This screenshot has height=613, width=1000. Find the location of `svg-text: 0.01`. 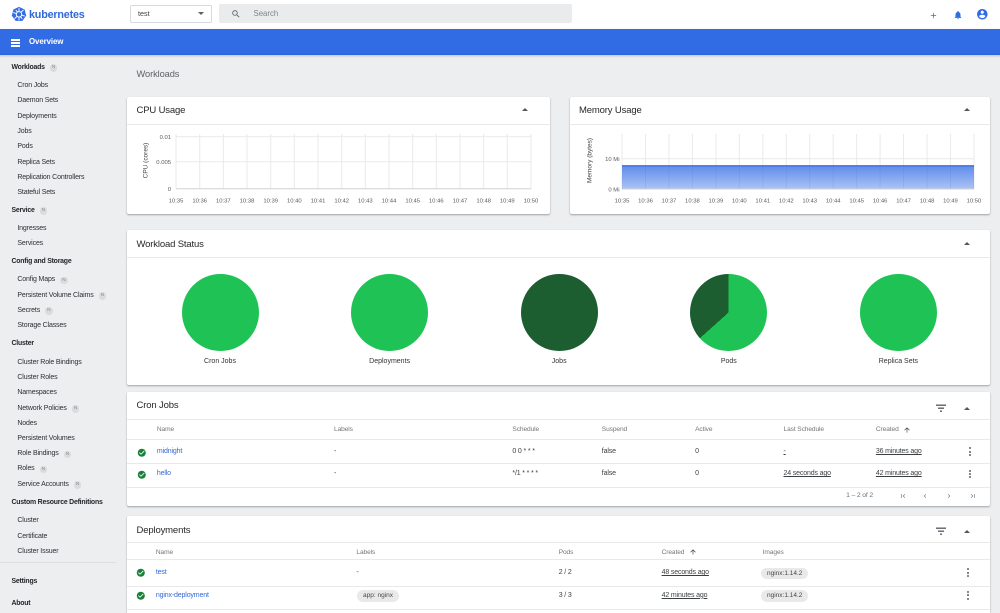

svg-text: 0.01 is located at coordinates (165, 138).